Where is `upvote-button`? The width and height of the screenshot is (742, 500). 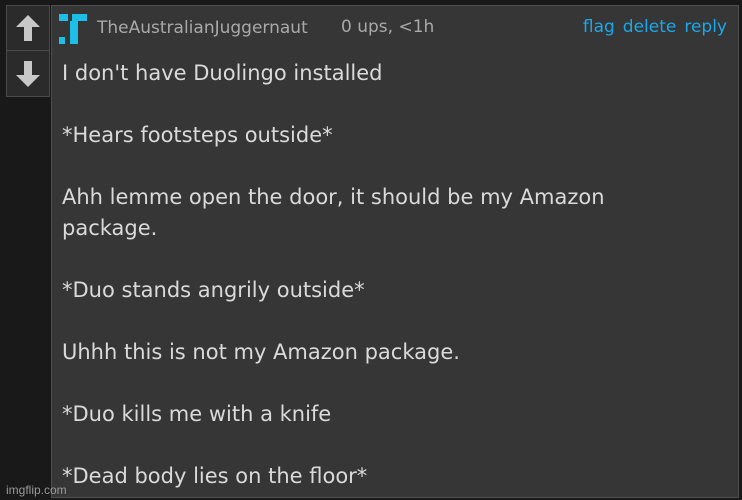
upvote-button is located at coordinates (28, 28).